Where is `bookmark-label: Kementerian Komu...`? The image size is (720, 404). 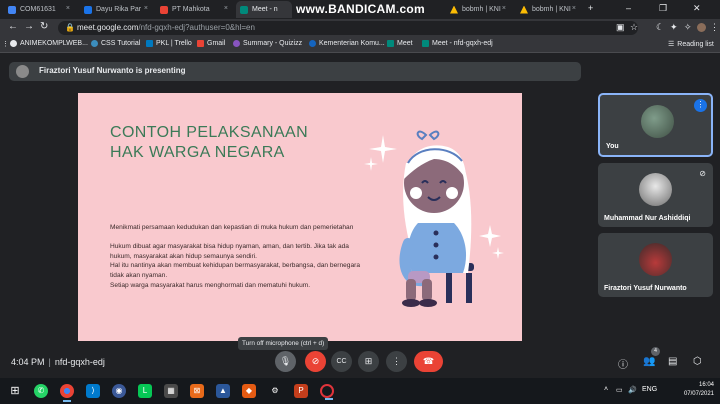
bookmark-label: Kementerian Komu... is located at coordinates (352, 43).